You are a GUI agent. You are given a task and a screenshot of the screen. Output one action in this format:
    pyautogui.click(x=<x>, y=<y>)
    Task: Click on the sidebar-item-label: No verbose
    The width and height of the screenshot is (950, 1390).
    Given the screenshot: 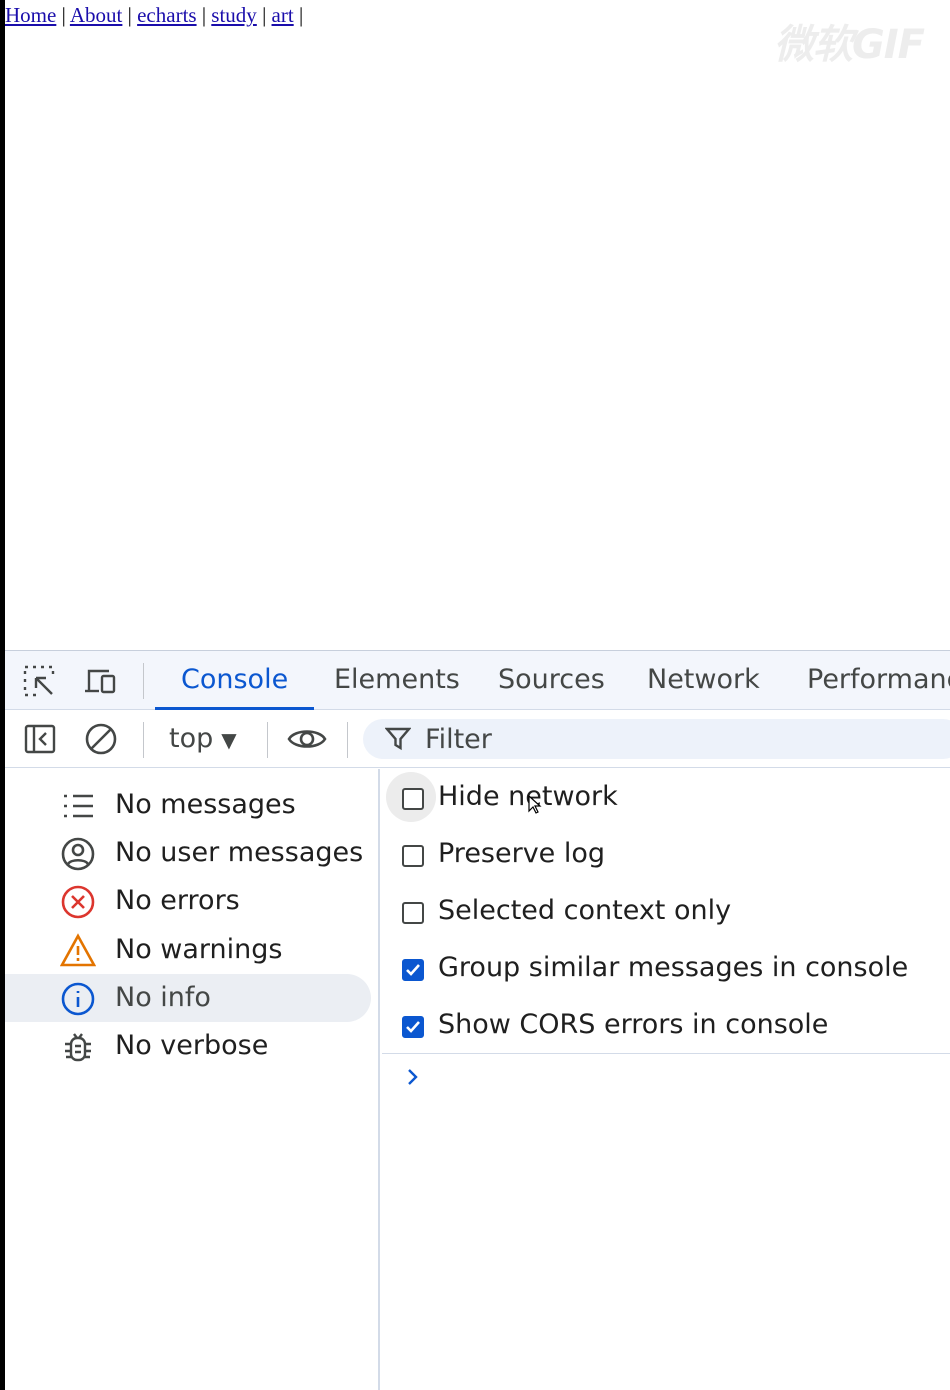 What is the action you would take?
    pyautogui.click(x=192, y=1045)
    